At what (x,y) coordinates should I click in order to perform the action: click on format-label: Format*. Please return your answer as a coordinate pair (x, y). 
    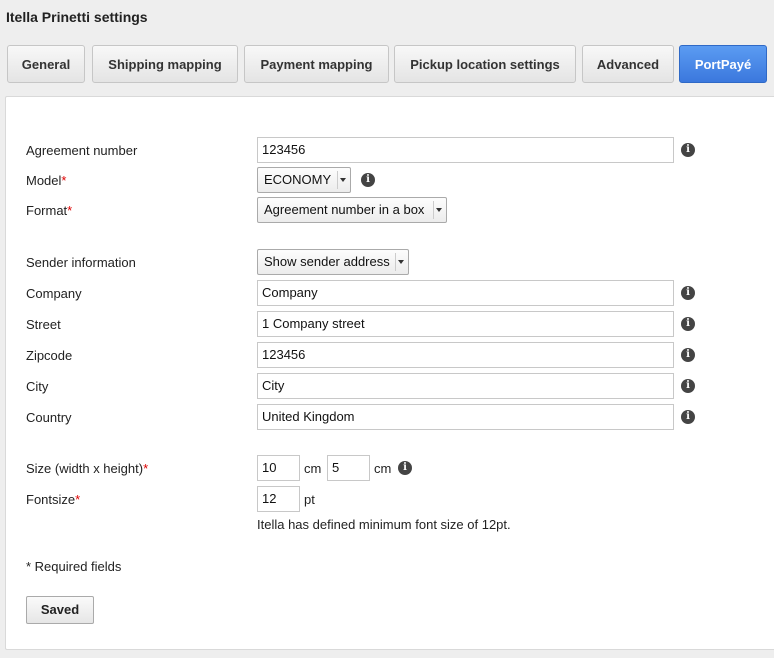
    Looking at the image, I should click on (49, 210).